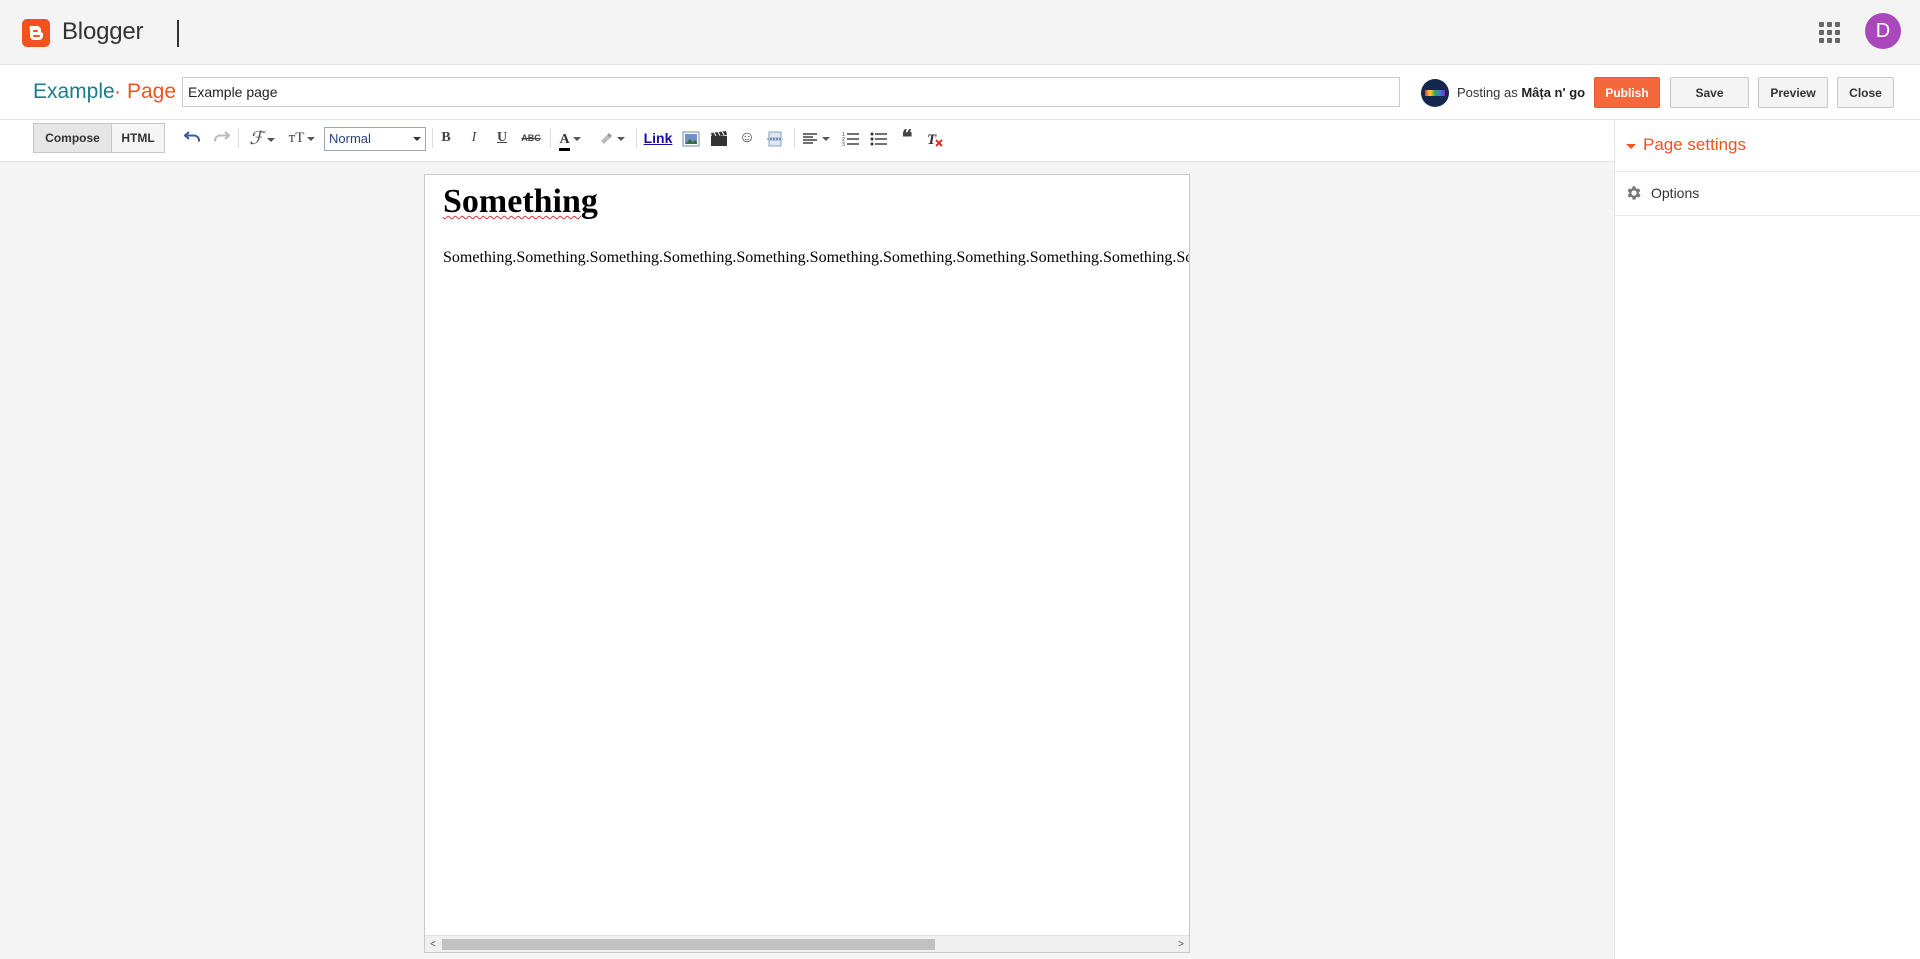 The image size is (1920, 959). I want to click on insert-video-icon, so click(719, 138).